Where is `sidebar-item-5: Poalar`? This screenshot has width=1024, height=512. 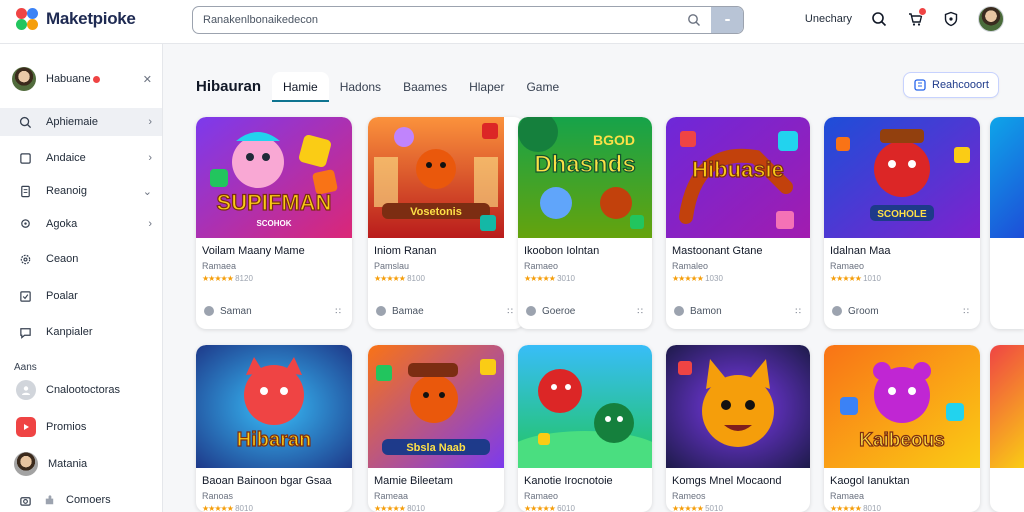
sidebar-item-5: Poalar is located at coordinates (81, 296).